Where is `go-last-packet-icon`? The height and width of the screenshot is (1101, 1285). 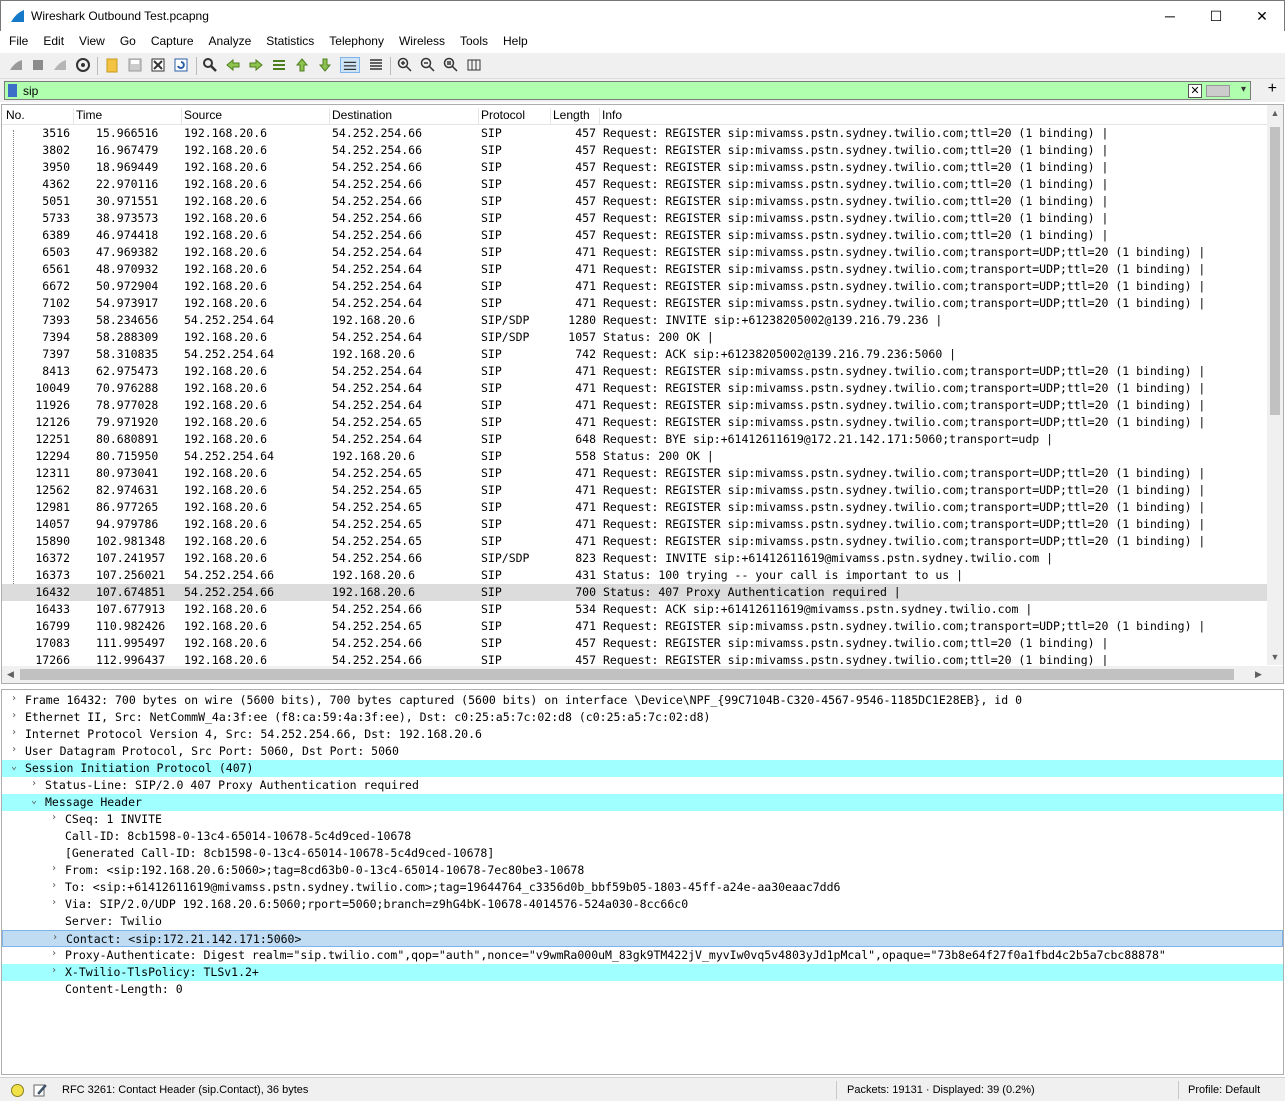
go-last-packet-icon is located at coordinates (325, 65).